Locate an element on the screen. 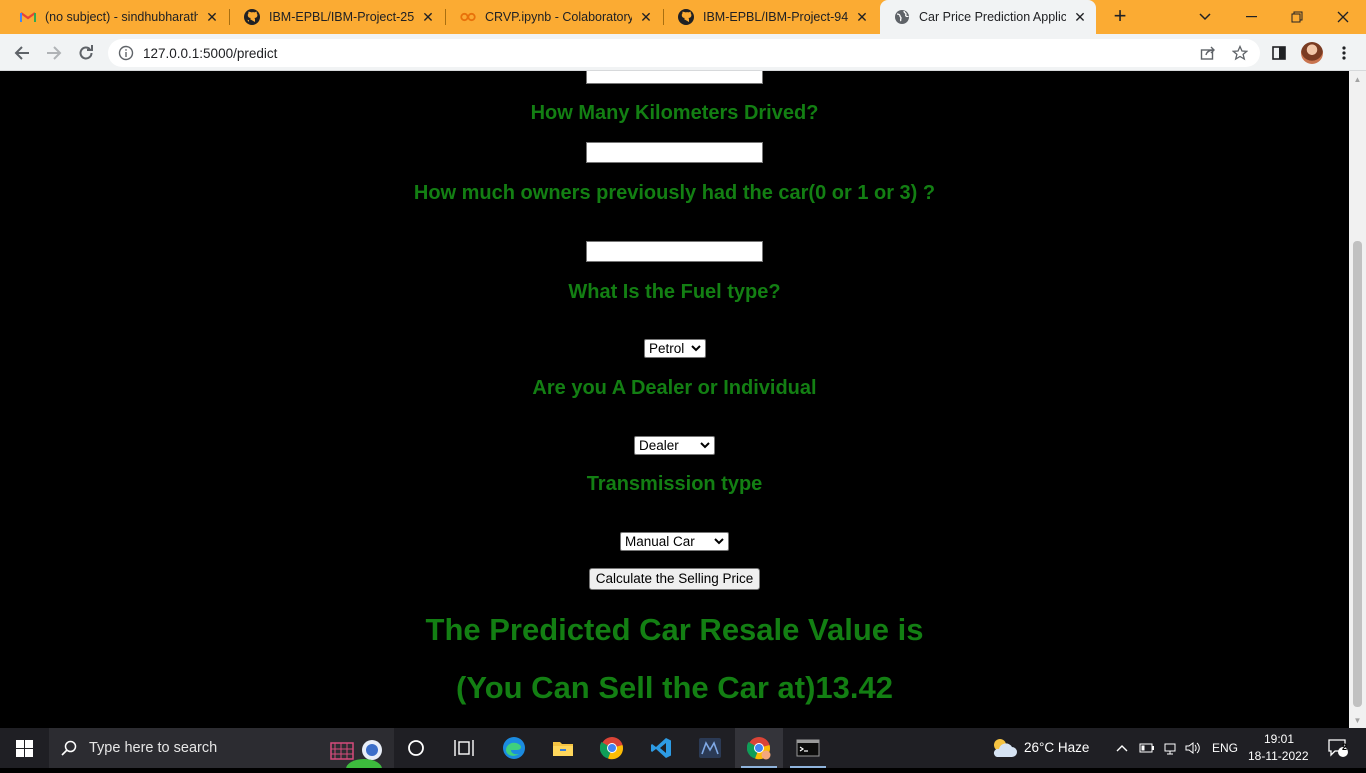 The width and height of the screenshot is (1366, 773). info-icon is located at coordinates (126, 53).